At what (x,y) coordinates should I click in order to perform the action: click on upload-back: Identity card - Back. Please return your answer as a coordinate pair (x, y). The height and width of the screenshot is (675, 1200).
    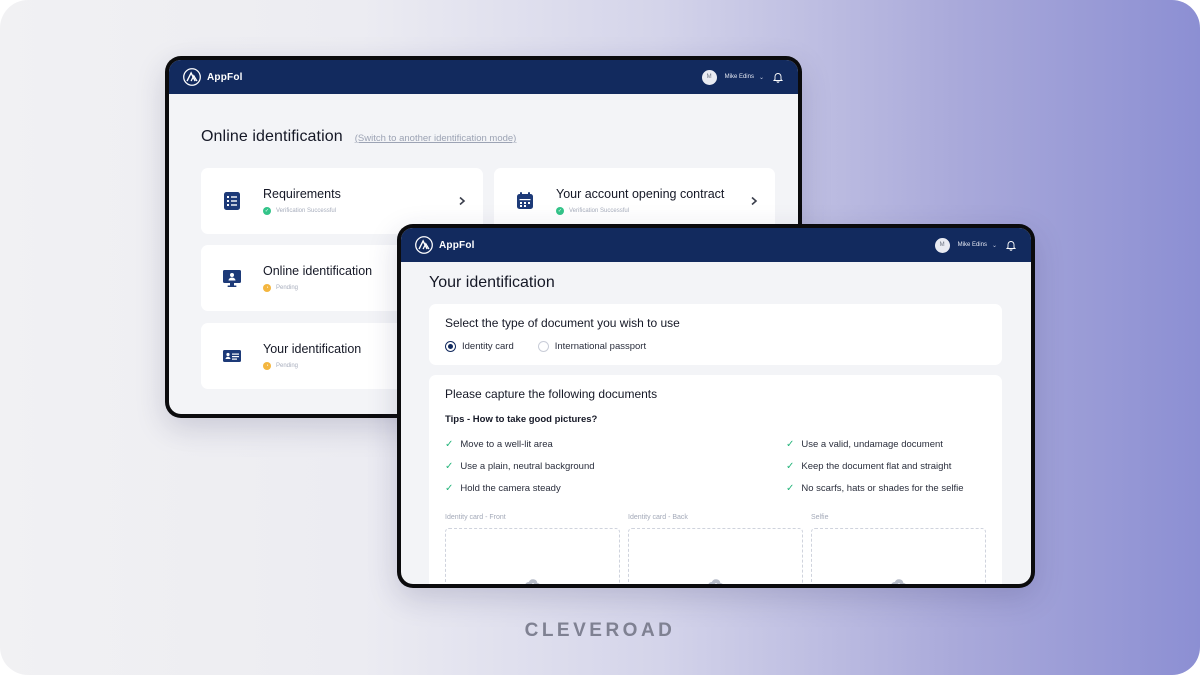
    Looking at the image, I should click on (715, 549).